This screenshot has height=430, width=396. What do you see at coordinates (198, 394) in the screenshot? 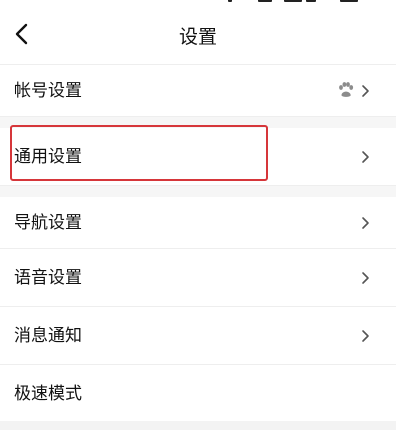
I see `settings-item-fast-mode: 极速模式` at bounding box center [198, 394].